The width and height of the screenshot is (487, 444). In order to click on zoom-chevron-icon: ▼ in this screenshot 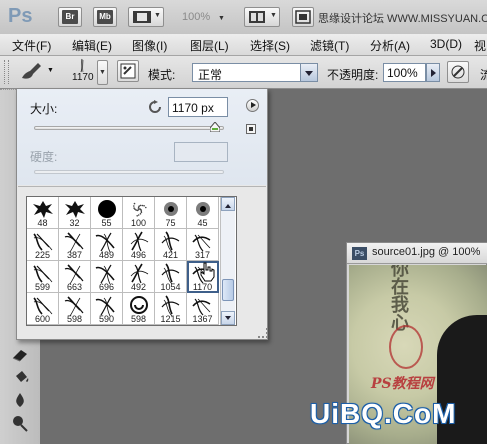, I will do `click(221, 18)`.